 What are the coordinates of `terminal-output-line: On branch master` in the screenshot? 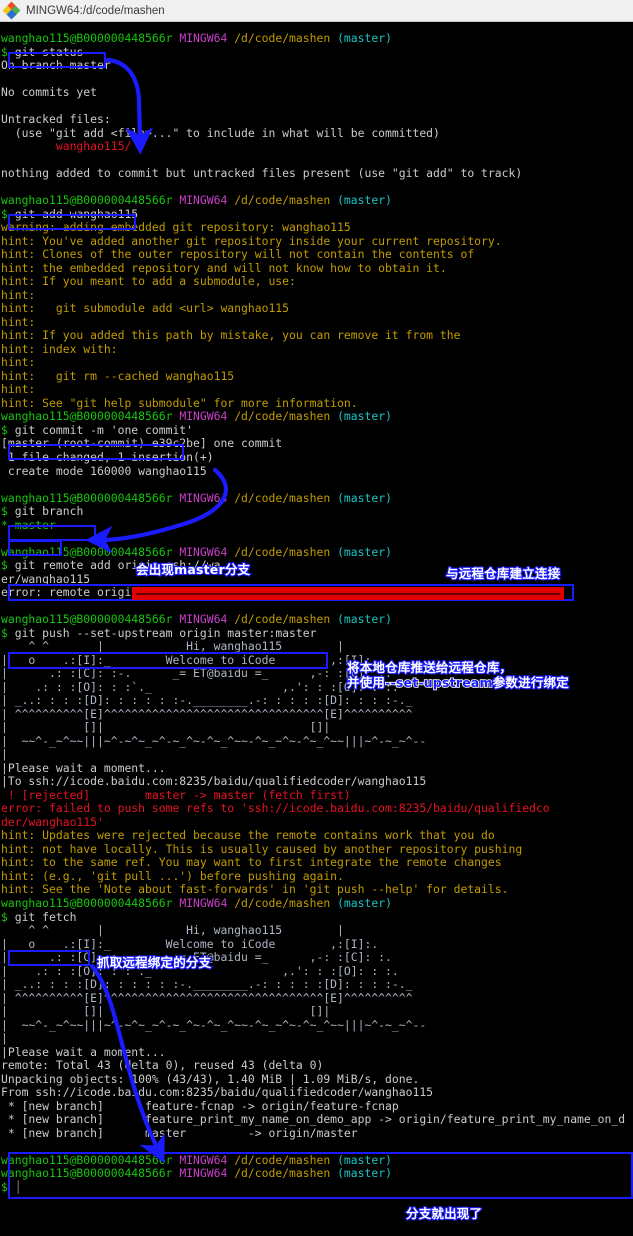 It's located at (56, 65).